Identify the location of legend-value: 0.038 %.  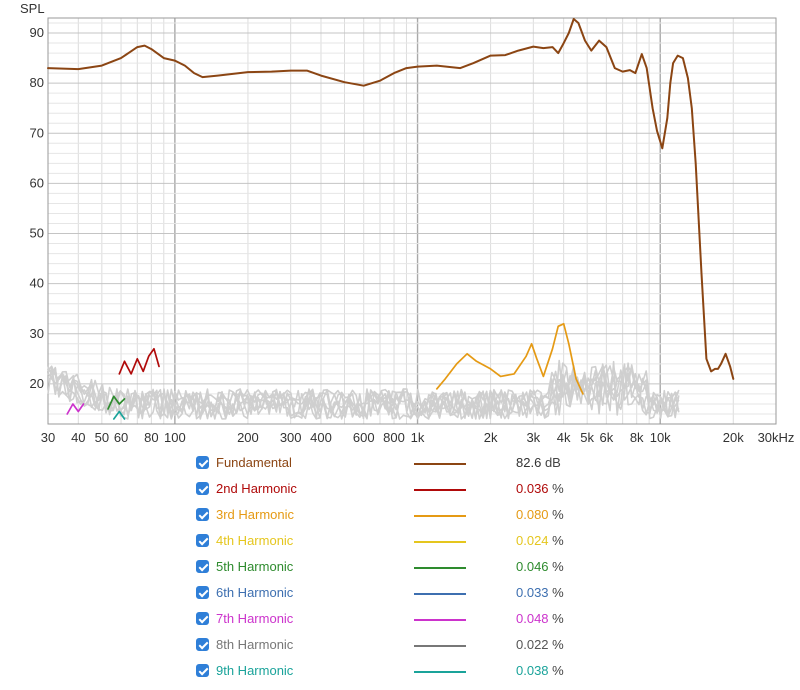
(540, 670).